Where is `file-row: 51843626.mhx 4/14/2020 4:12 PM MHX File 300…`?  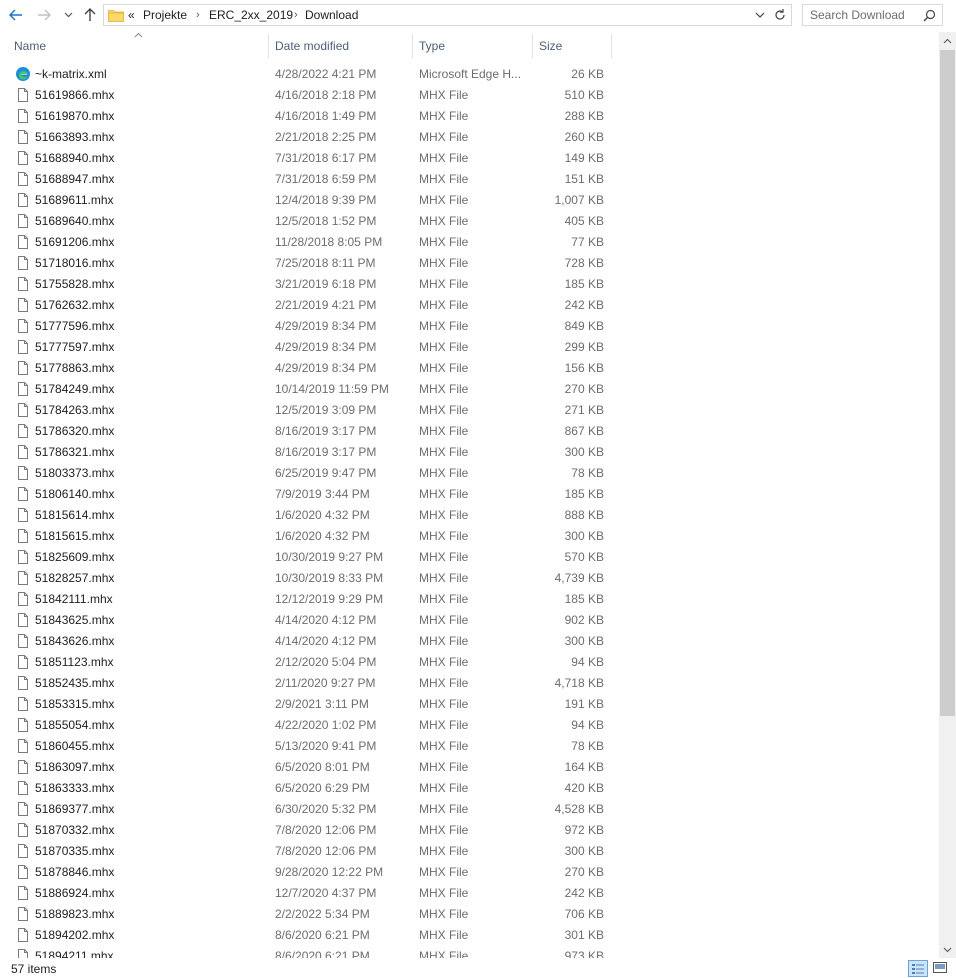
file-row: 51843626.mhx 4/14/2020 4:12 PM MHX File 300… is located at coordinates (311, 641).